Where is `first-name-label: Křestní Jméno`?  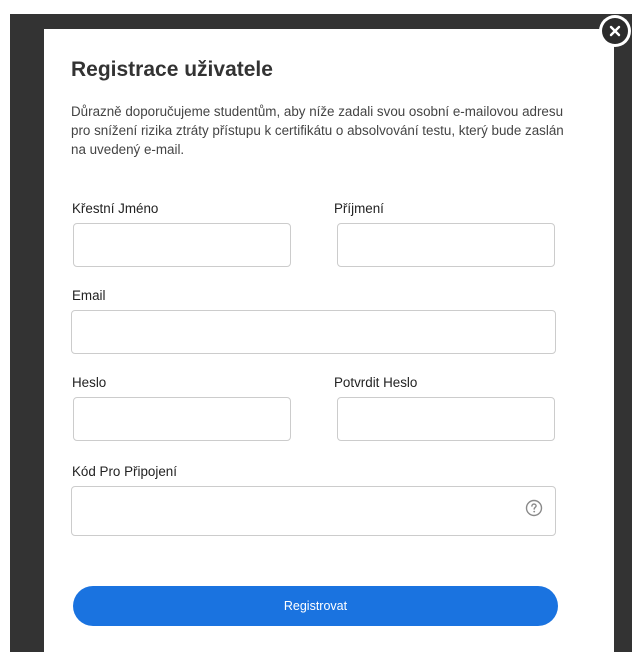
first-name-label: Křestní Jméno is located at coordinates (115, 208).